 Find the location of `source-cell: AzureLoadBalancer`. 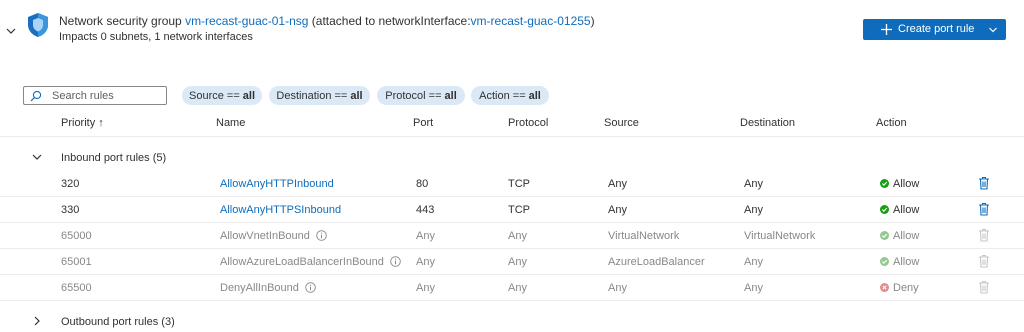

source-cell: AzureLoadBalancer is located at coordinates (656, 262).